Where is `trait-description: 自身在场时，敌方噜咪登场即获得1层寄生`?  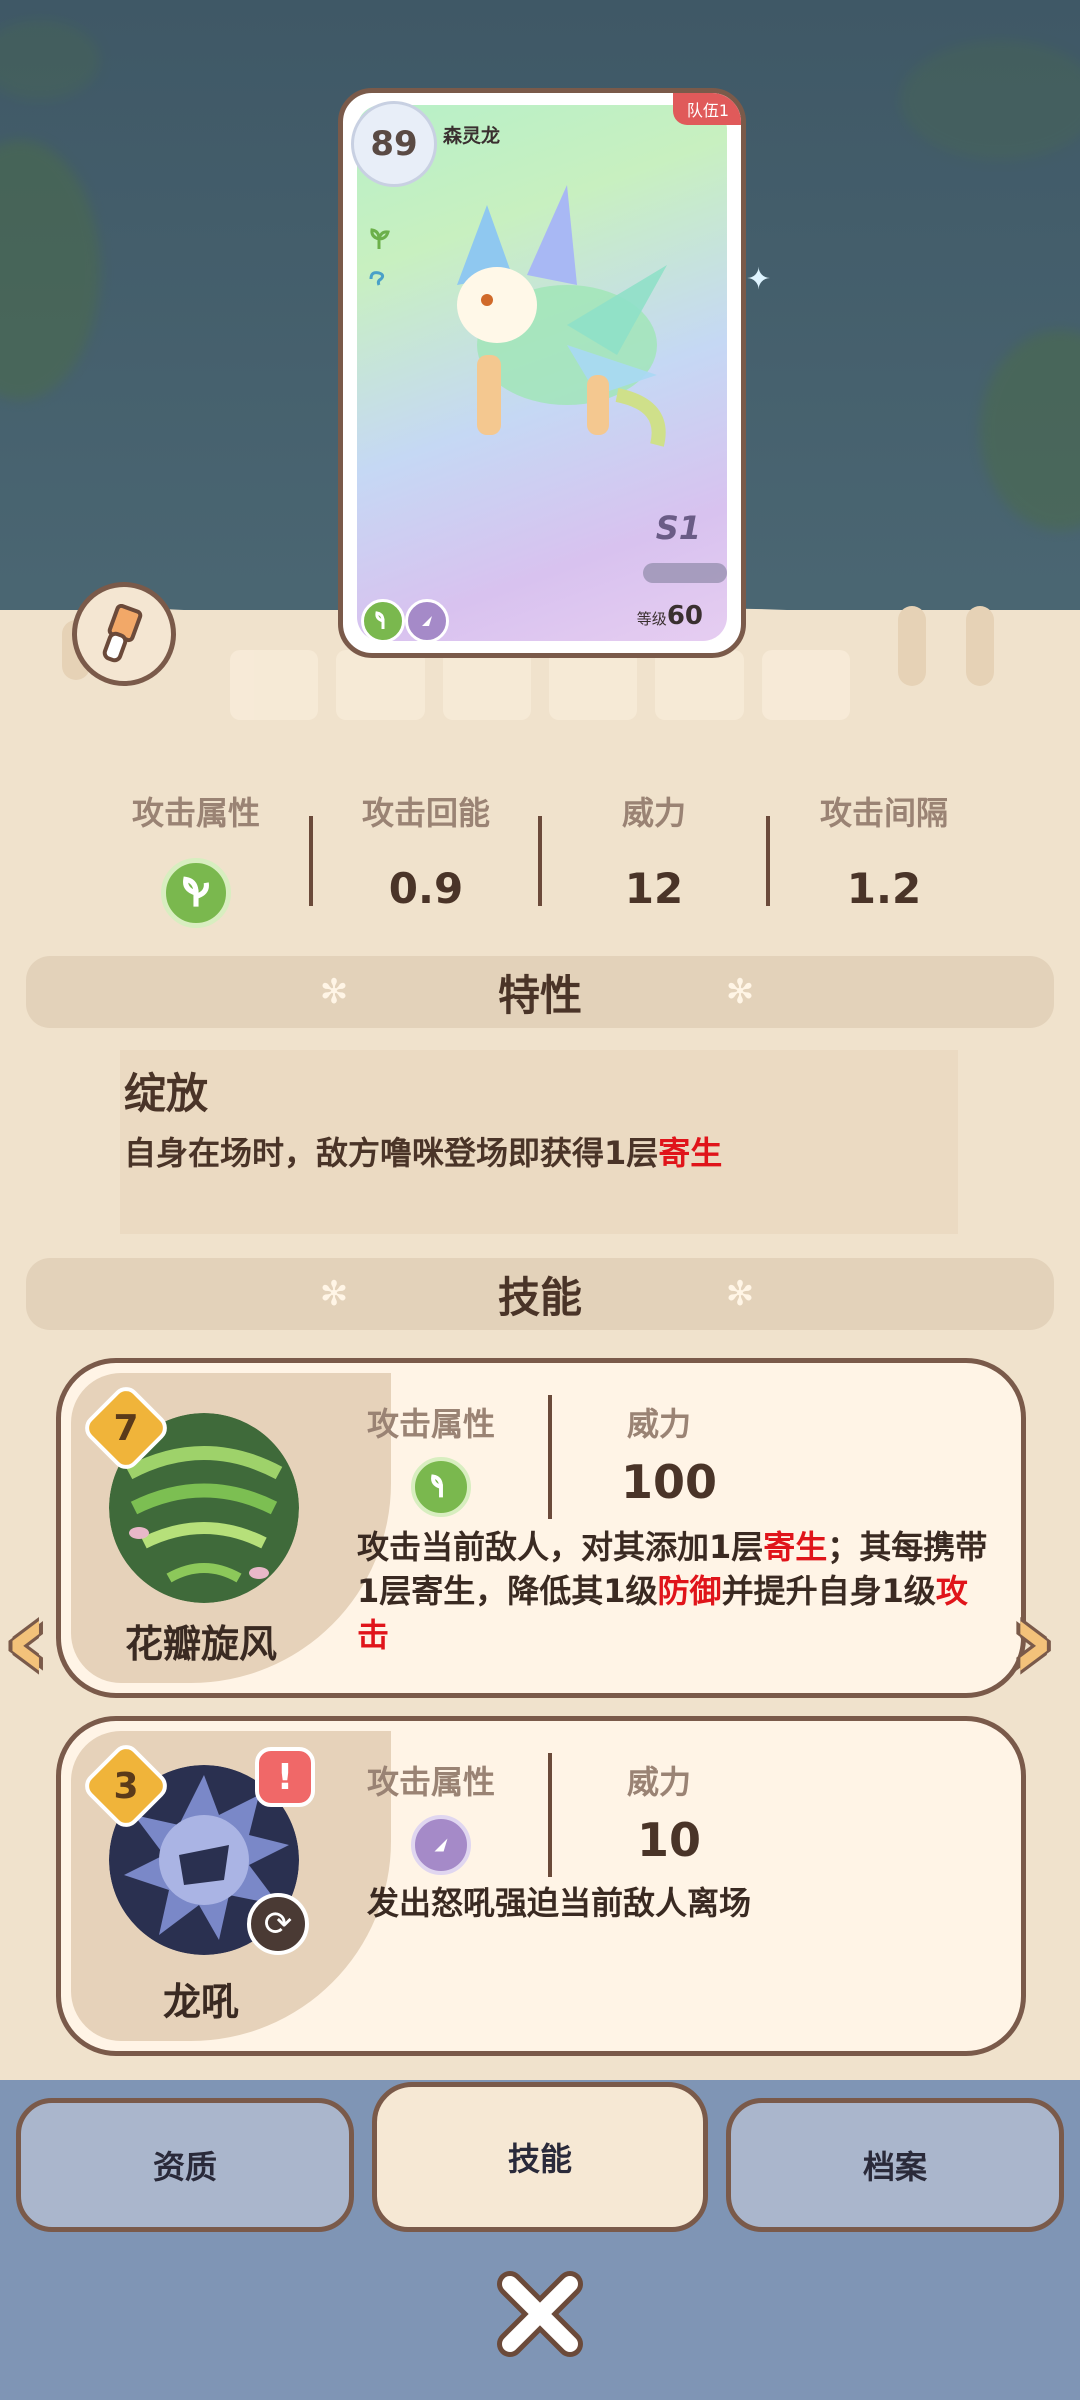
trait-description: 自身在场时，敌方噜咪登场即获得1层寄生 is located at coordinates (423, 1151).